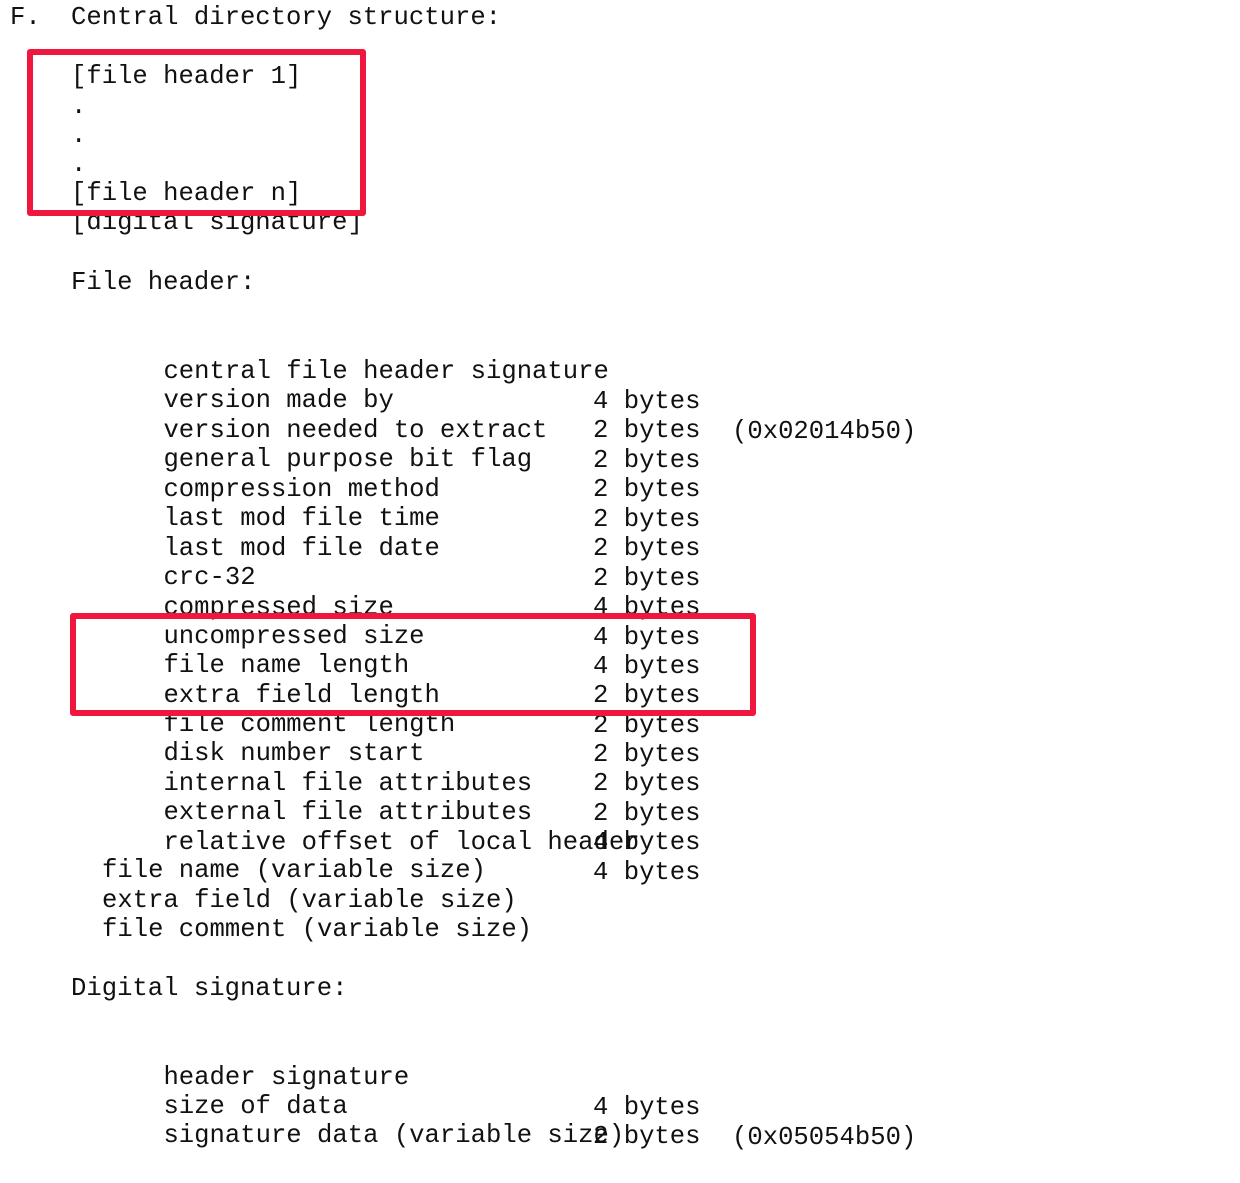 The width and height of the screenshot is (1240, 1183). I want to click on field-row: last mod file date 2 bytes, so click(401, 548).